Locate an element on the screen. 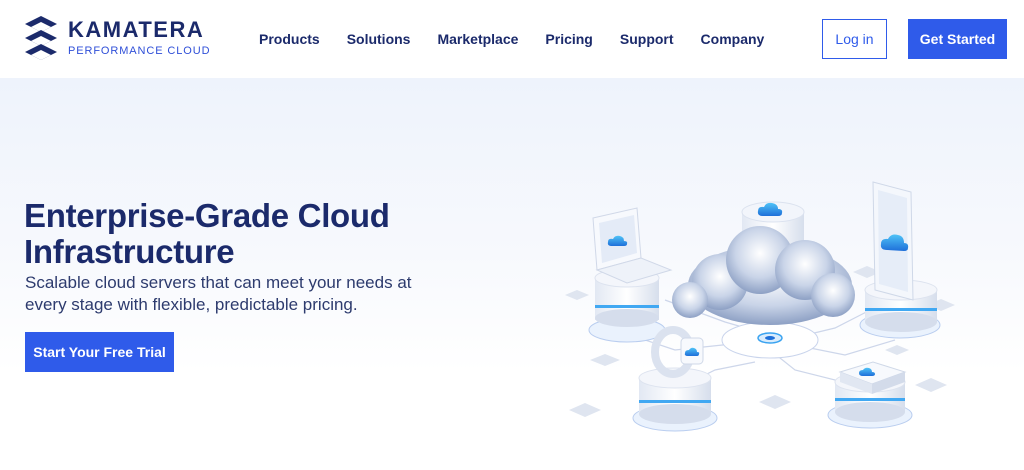 This screenshot has width=1024, height=470. brand-tagline: PERFORMANCE CLOUD is located at coordinates (139, 51).